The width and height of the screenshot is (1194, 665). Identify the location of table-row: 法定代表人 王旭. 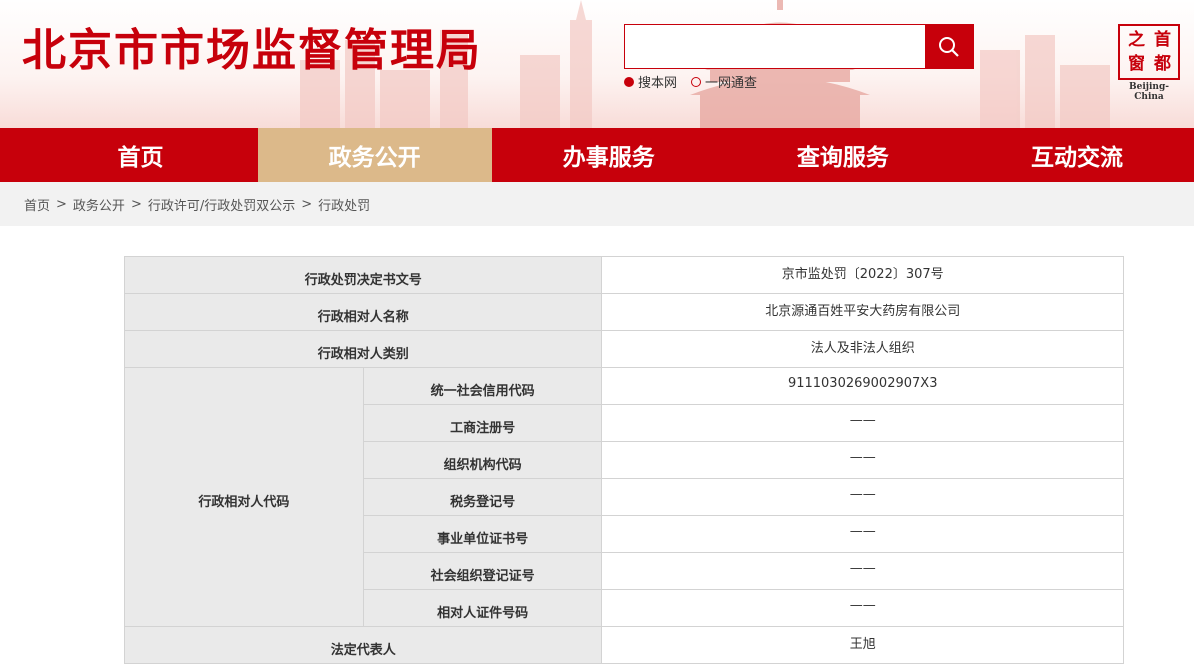
(623, 645).